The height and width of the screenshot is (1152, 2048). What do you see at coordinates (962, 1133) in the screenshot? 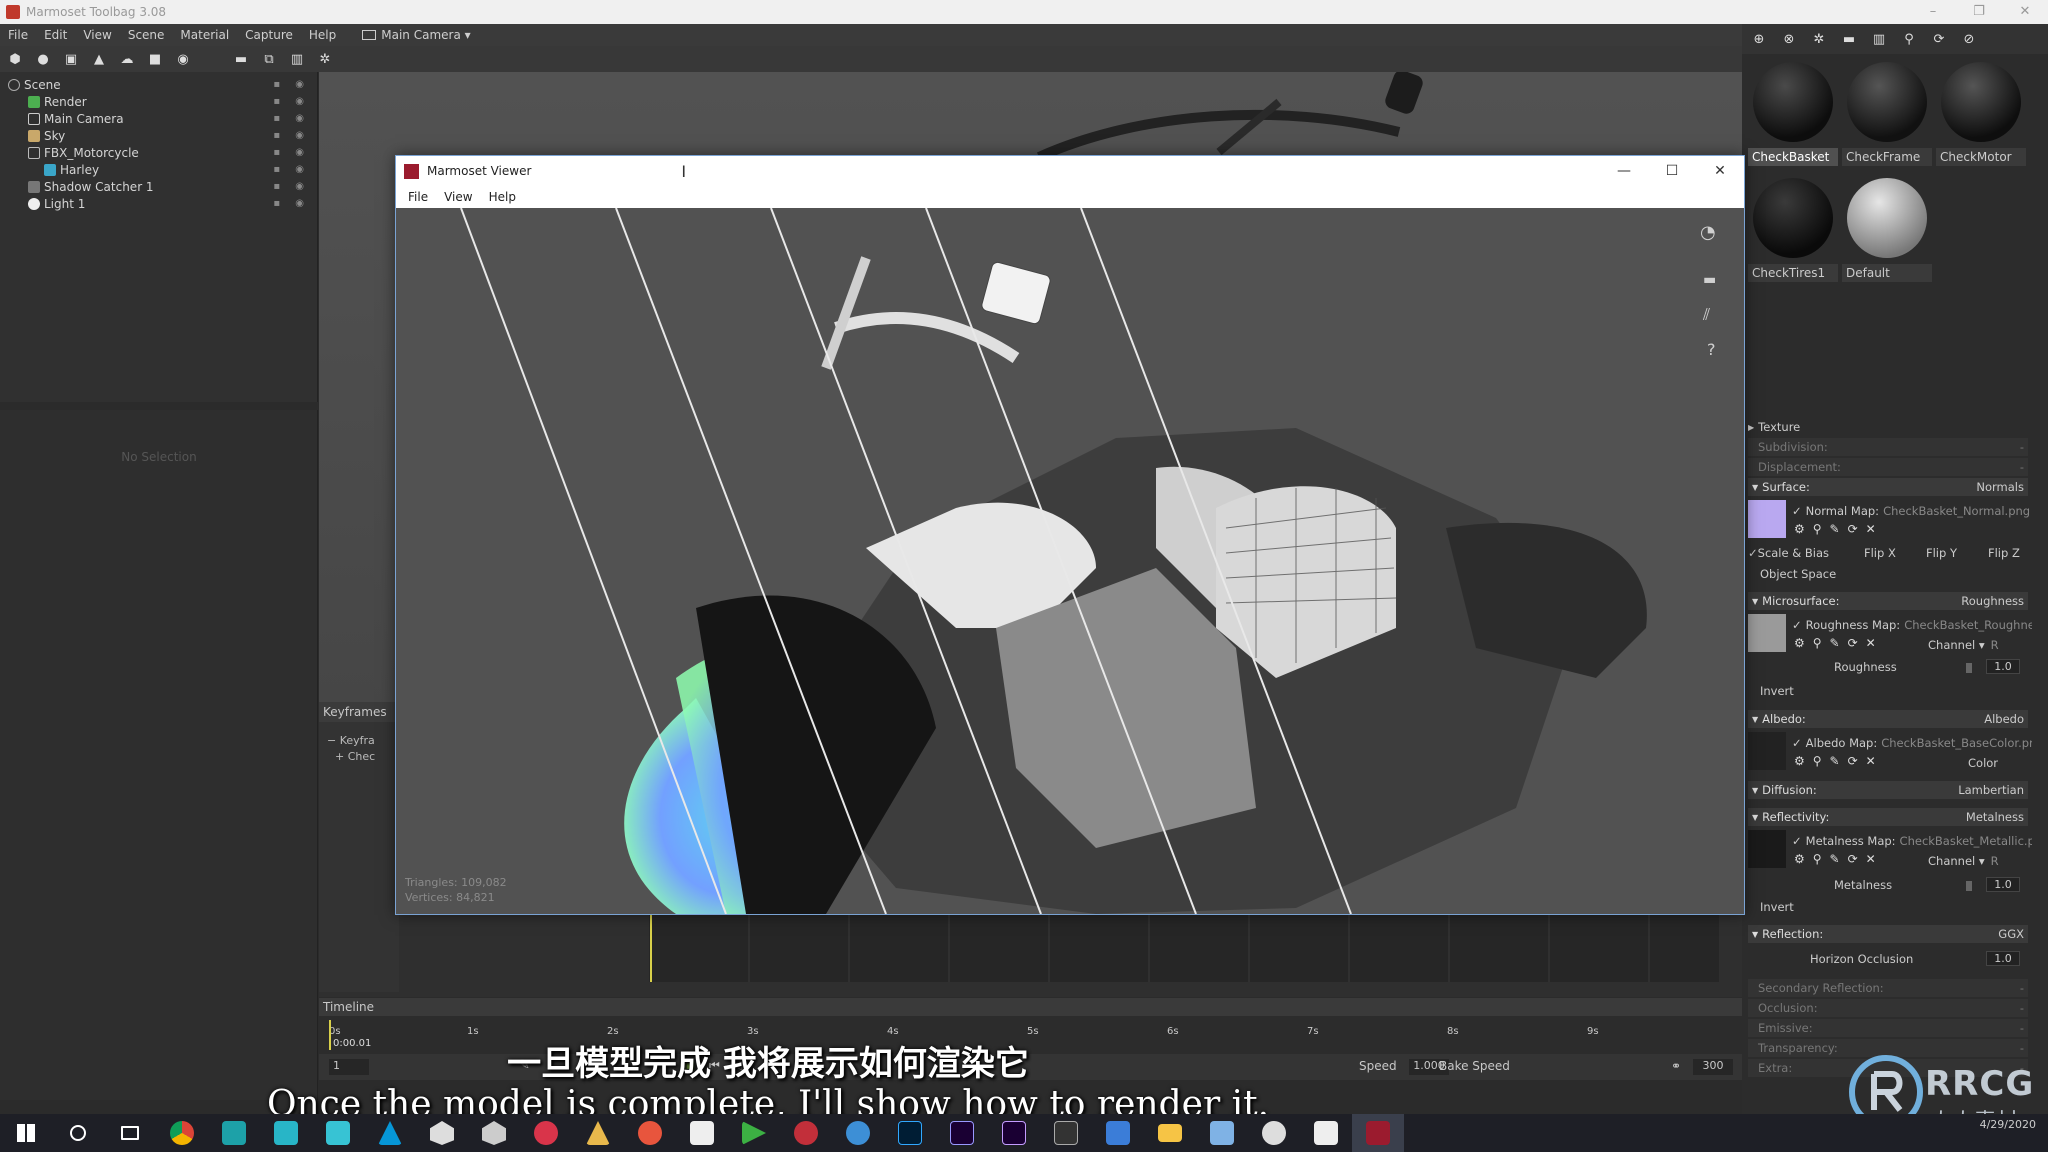
I see `after-effects-icon` at bounding box center [962, 1133].